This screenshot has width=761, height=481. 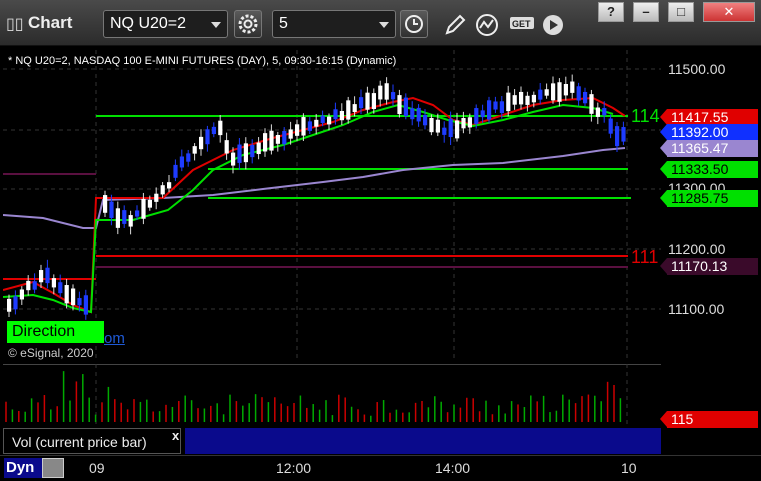 What do you see at coordinates (334, 24) in the screenshot?
I see `interval-selector: 5` at bounding box center [334, 24].